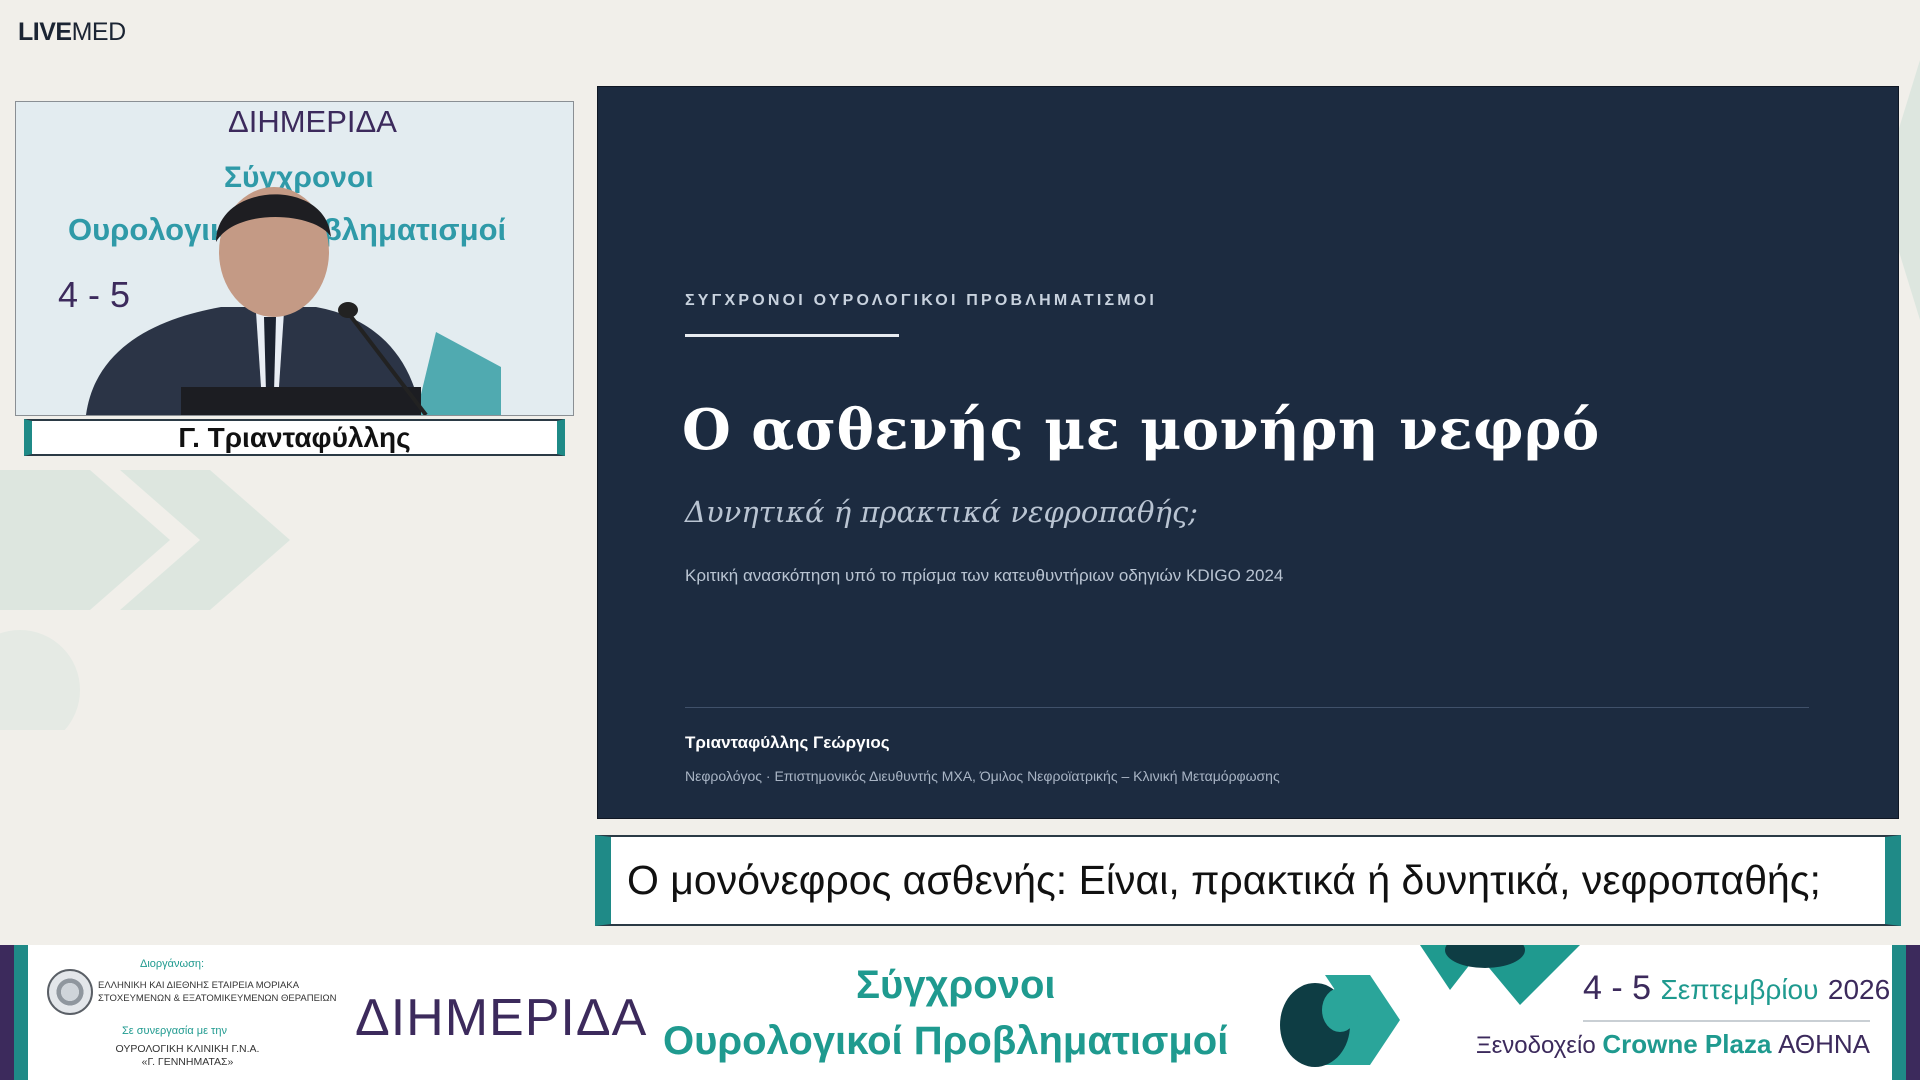 The height and width of the screenshot is (1080, 1920). I want to click on event-venue: Ξενοδοχείο Crowne Plaza ΑΘΗΝΑ, so click(1673, 1044).